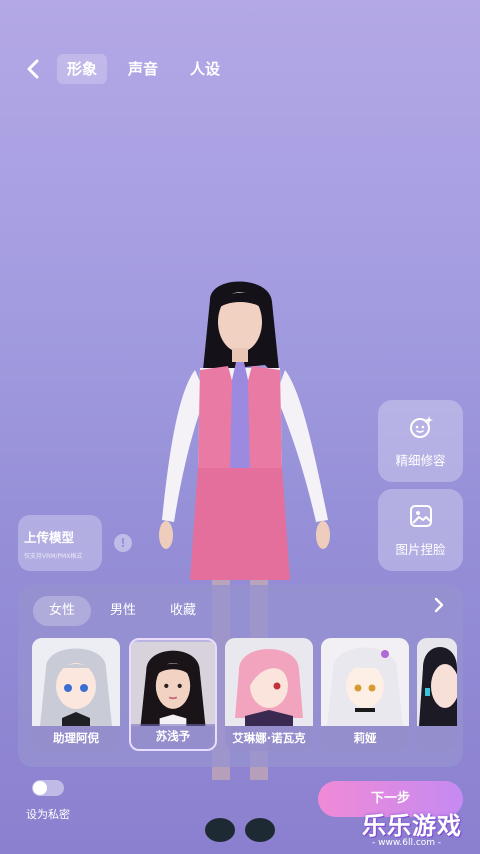 Image resolution: width=480 pixels, height=854 pixels. I want to click on tab-voice: 声音, so click(143, 69).